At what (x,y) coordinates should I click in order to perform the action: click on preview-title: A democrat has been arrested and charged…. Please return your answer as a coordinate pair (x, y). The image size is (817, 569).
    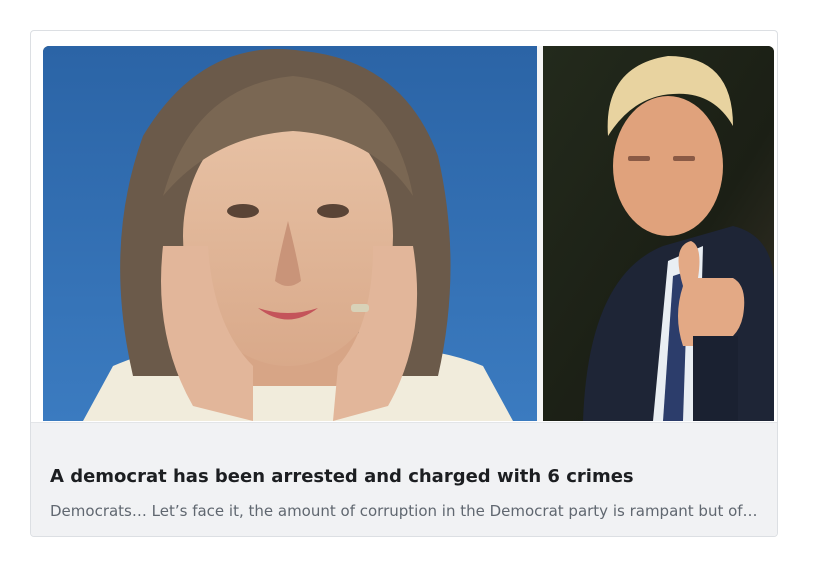
    Looking at the image, I should click on (342, 476).